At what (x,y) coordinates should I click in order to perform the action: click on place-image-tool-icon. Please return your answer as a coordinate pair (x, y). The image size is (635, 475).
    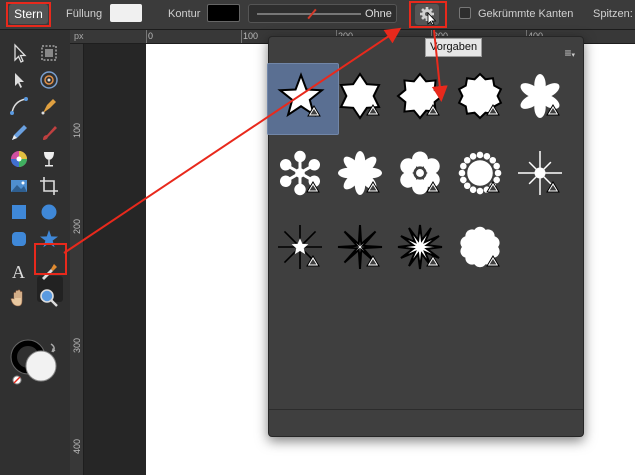
    Looking at the image, I should click on (19, 186).